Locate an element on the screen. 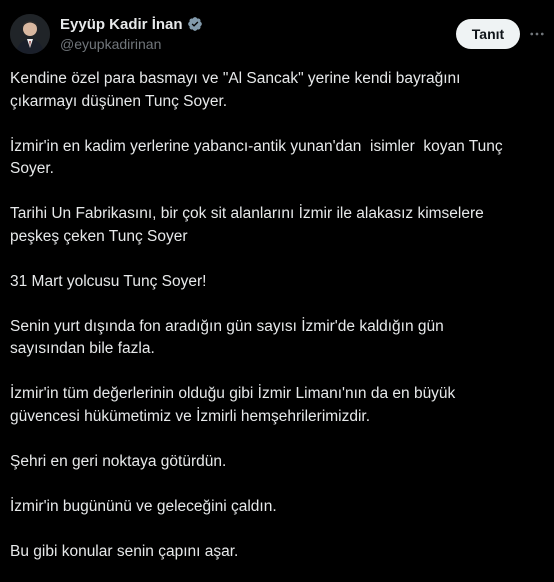  author-handle: @eyupkadirinan is located at coordinates (131, 44).